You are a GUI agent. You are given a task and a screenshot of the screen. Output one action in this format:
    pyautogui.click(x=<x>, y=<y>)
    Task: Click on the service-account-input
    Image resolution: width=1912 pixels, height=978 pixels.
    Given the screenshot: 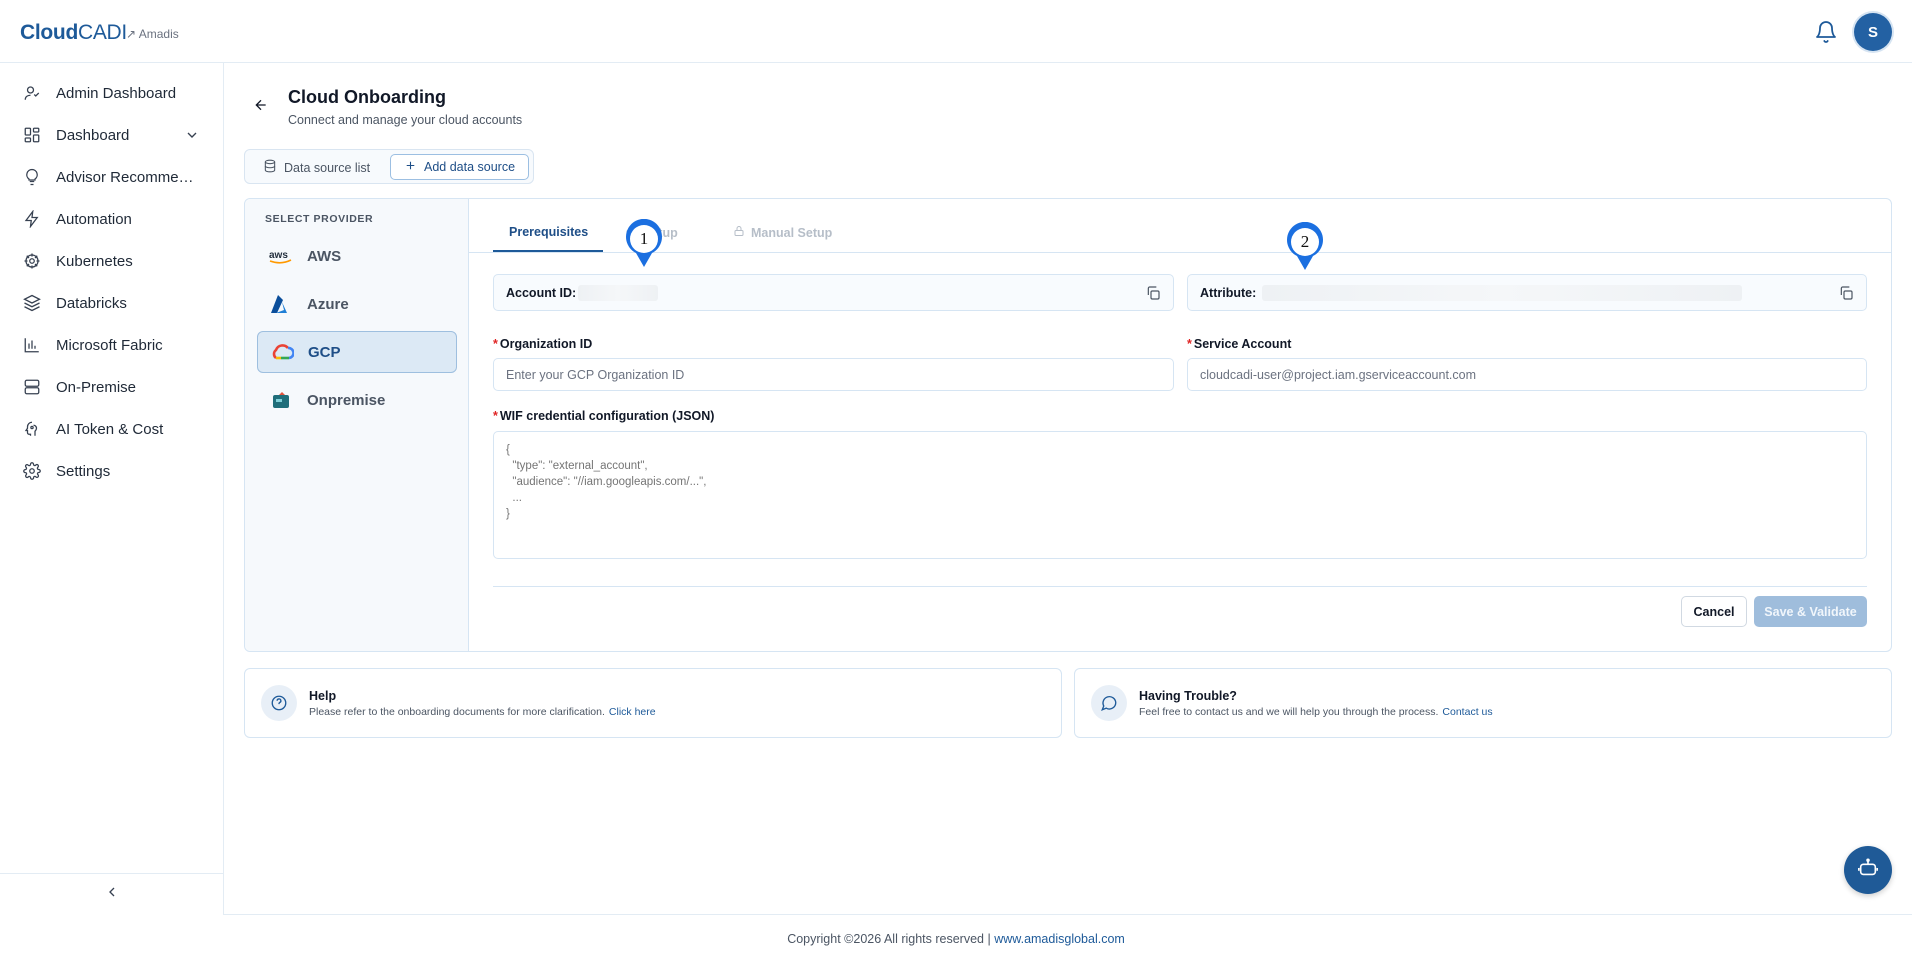 What is the action you would take?
    pyautogui.click(x=1527, y=374)
    